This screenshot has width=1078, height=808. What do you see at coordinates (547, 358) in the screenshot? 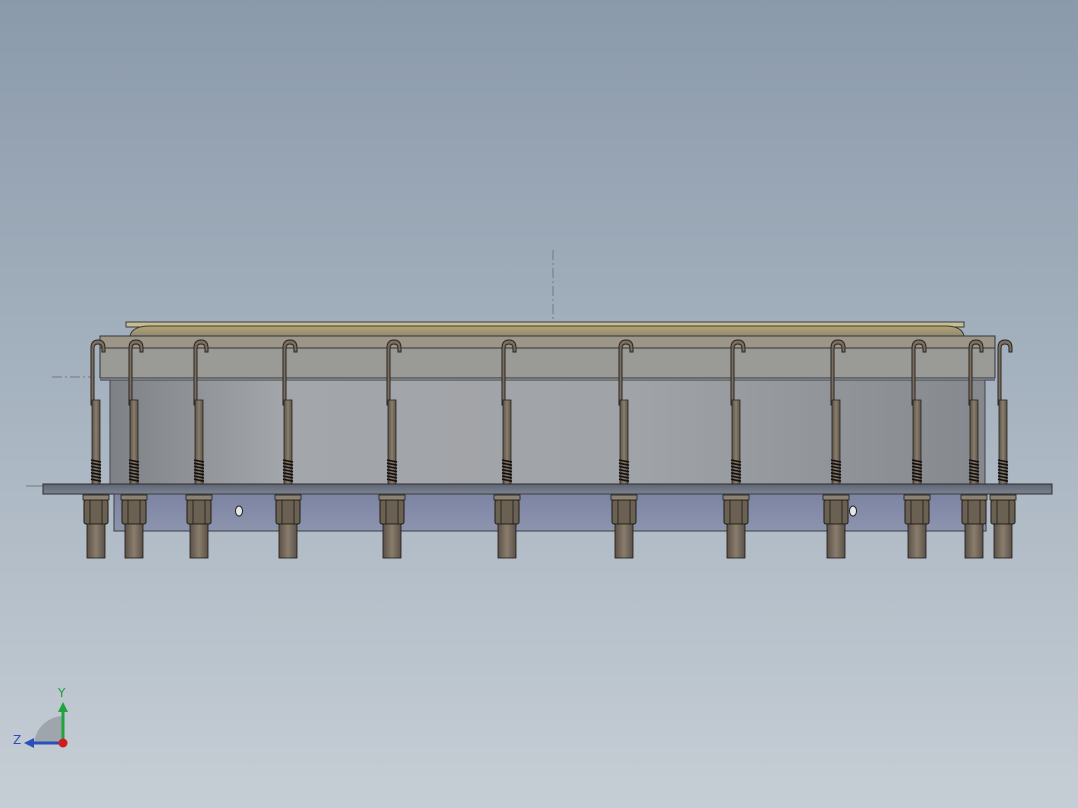
I see `tank-flange` at bounding box center [547, 358].